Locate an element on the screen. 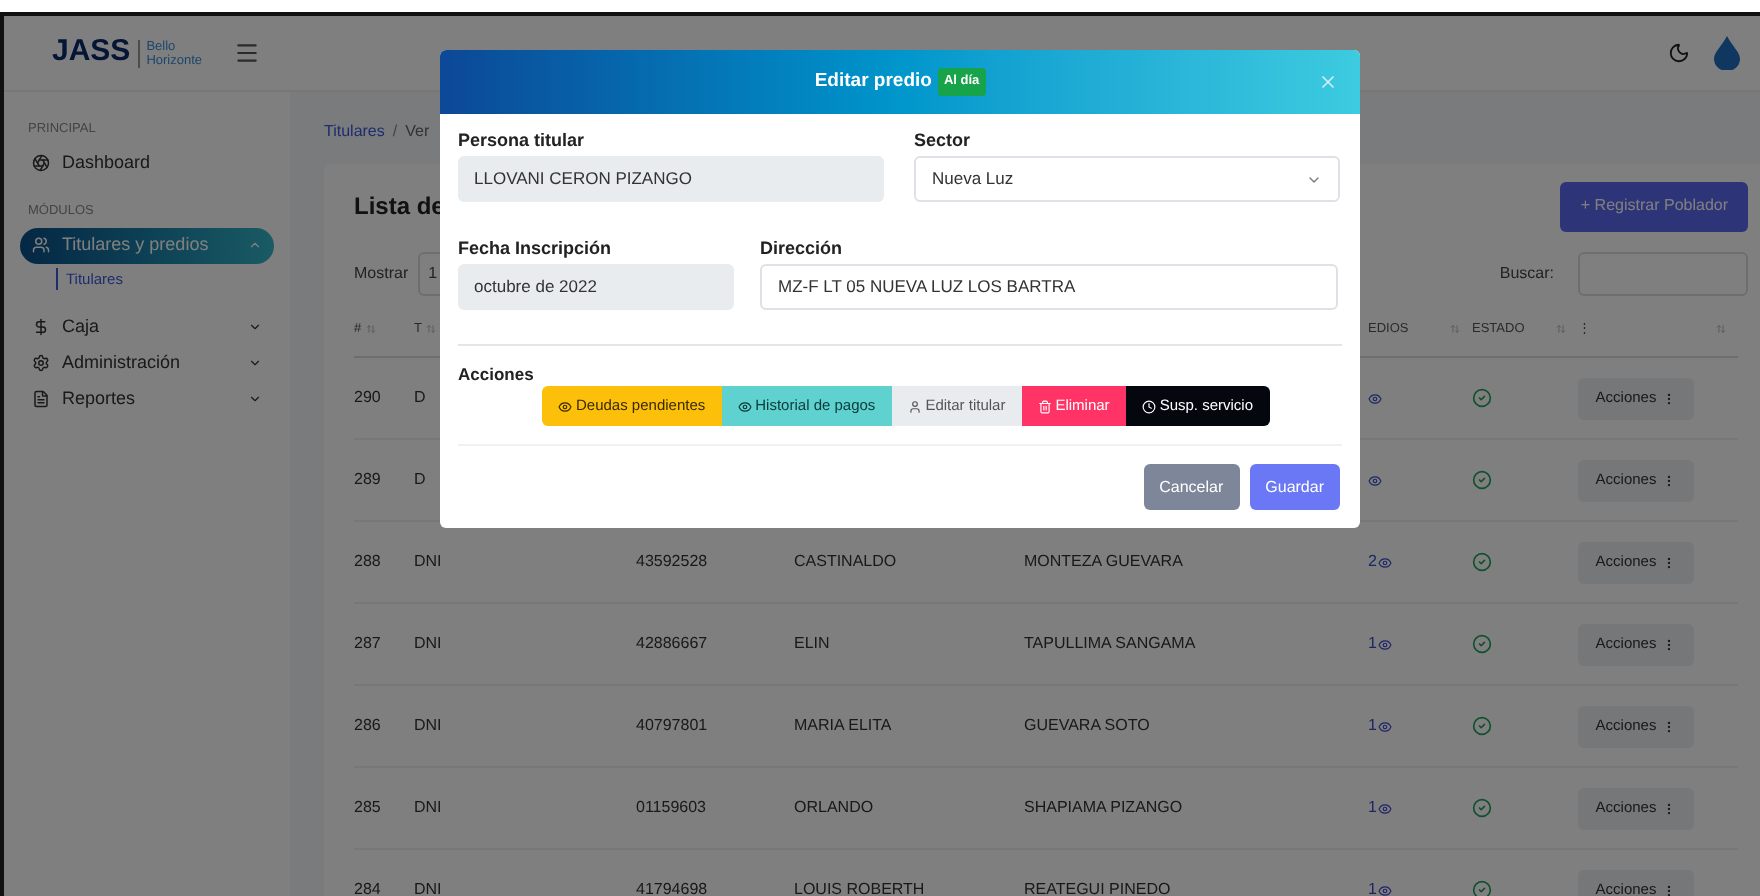 The width and height of the screenshot is (1760, 896). sidebar-item: Administración is located at coordinates (147, 363).